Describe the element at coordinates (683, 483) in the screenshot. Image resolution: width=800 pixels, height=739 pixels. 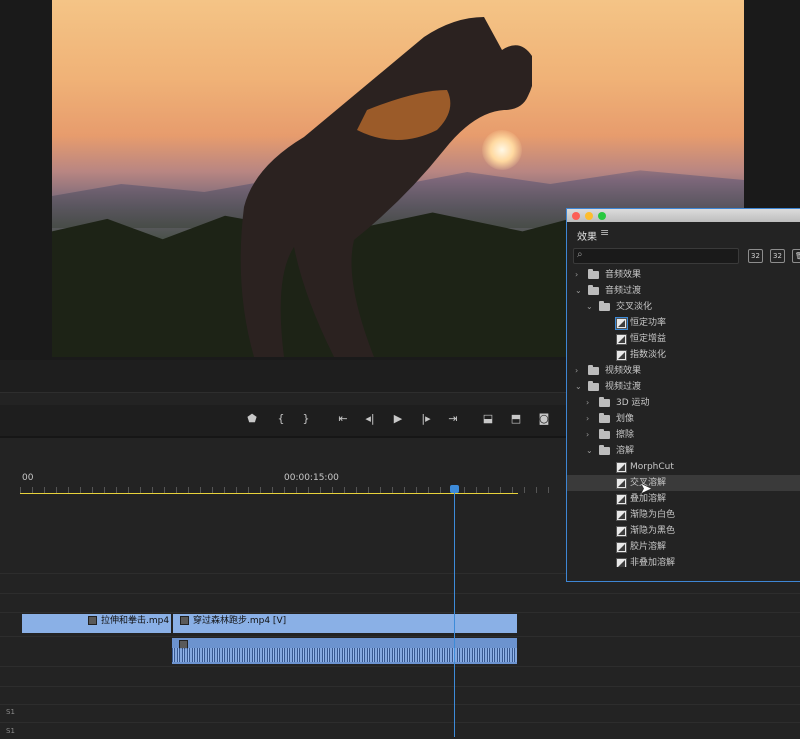
I see `tree-effect: 交叉溶解` at that location.